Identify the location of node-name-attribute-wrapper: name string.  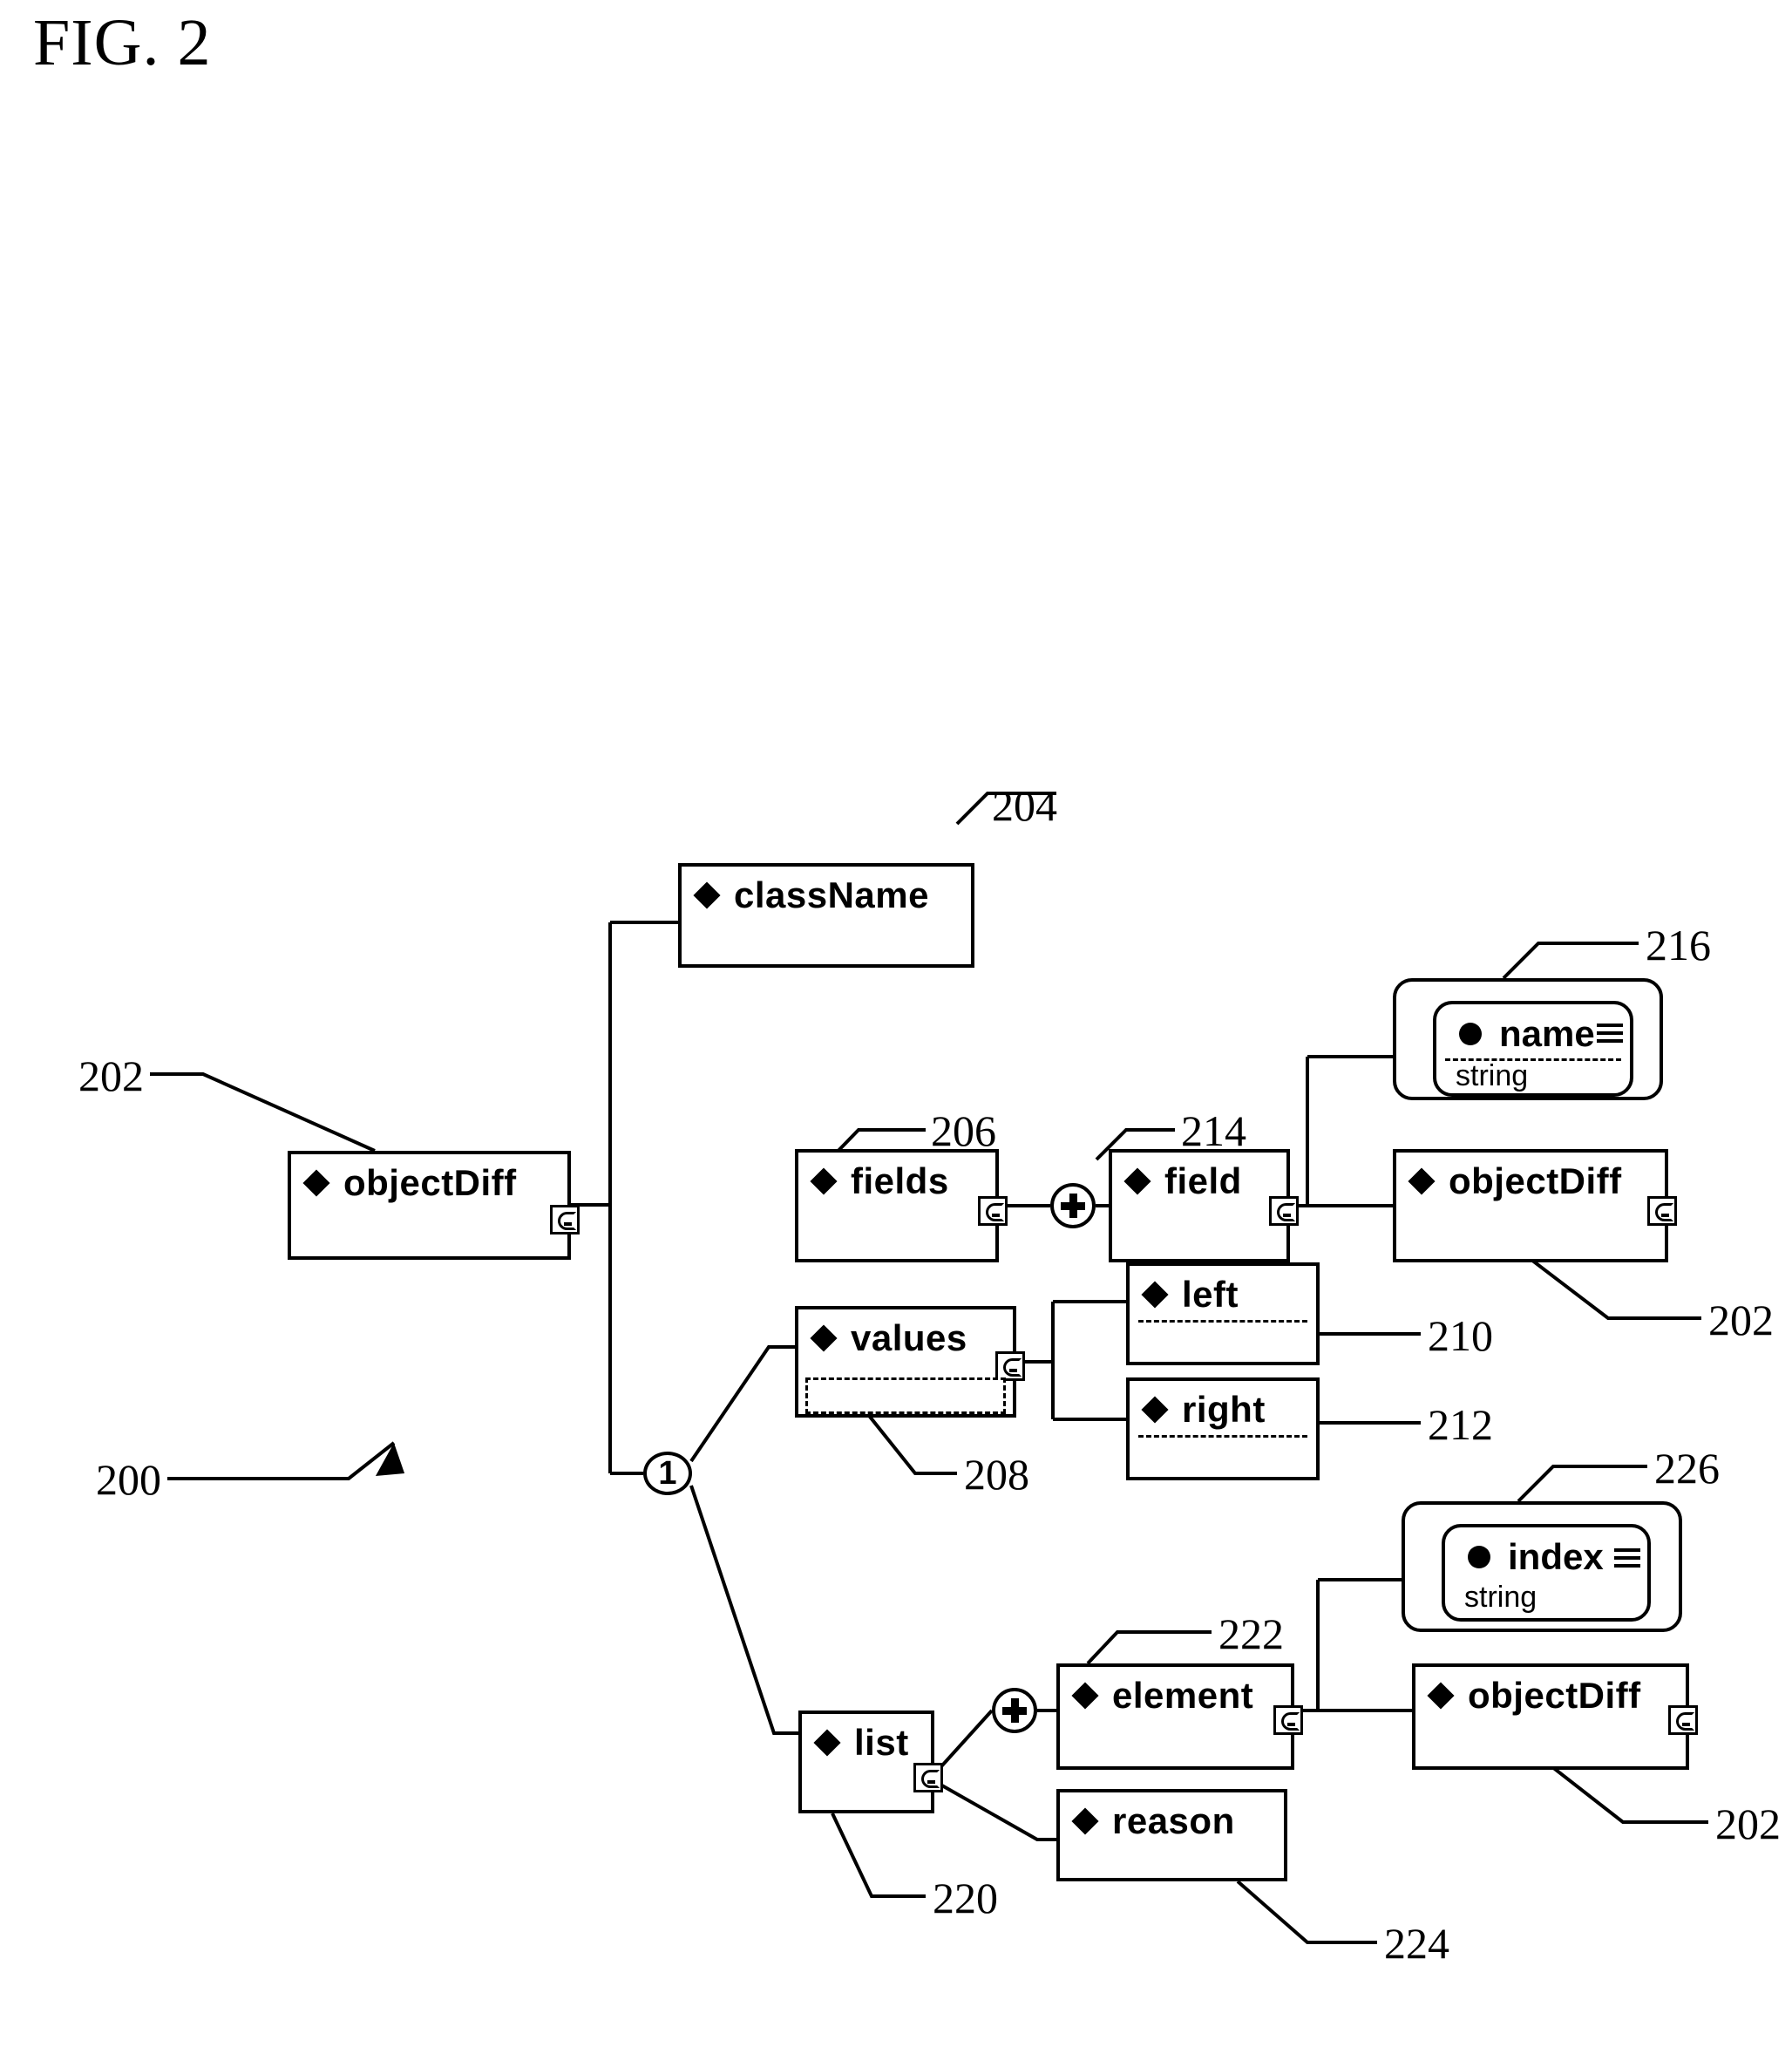
(1528, 1039).